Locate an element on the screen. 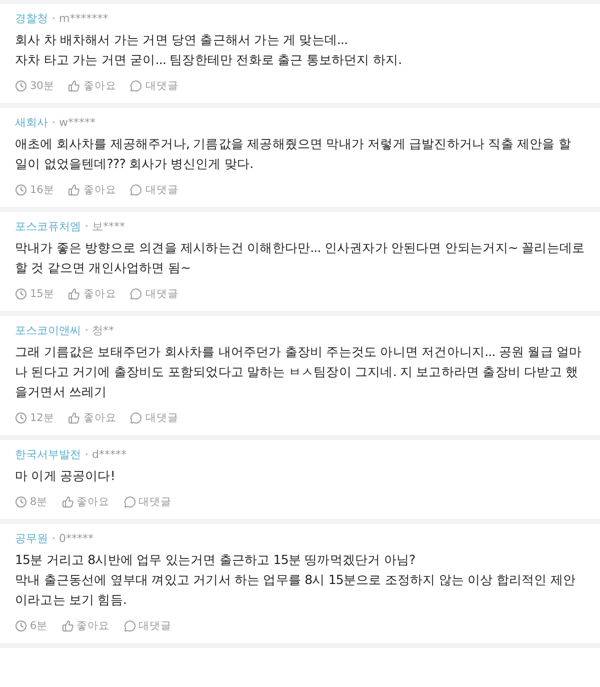 The width and height of the screenshot is (600, 687). company-name: 공무원 is located at coordinates (31, 539).